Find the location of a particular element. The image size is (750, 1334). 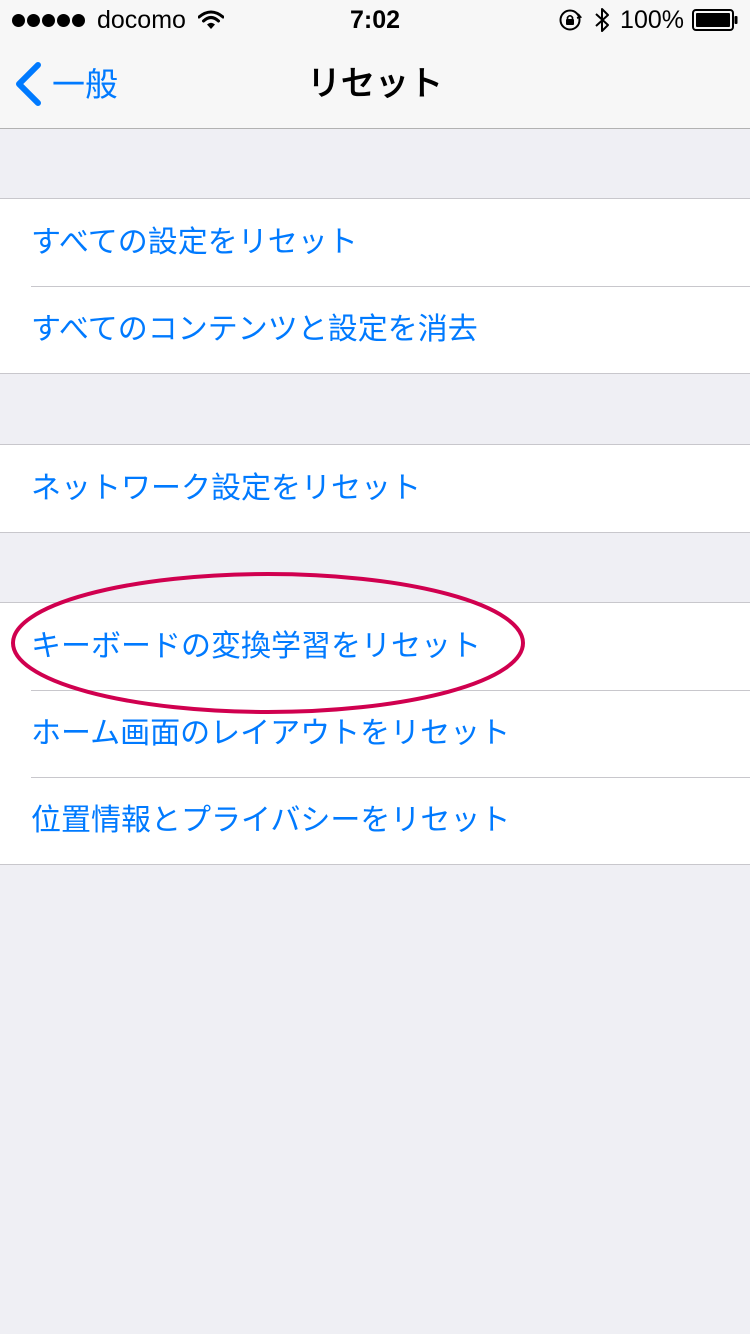

battery-icon is located at coordinates (715, 20).